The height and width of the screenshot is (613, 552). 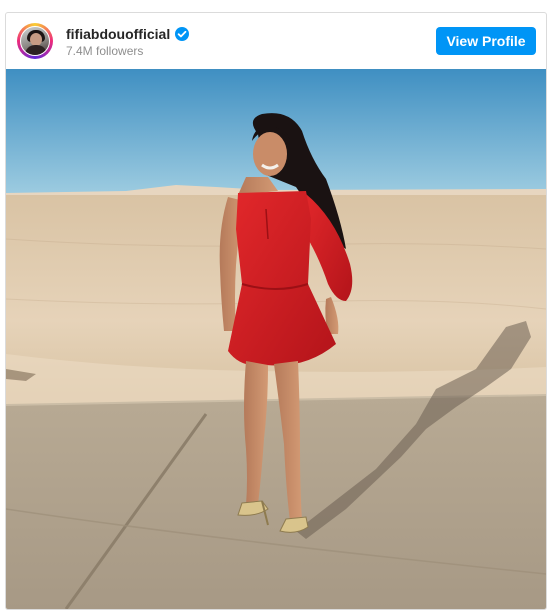 I want to click on avatar-body, so click(x=36, y=50).